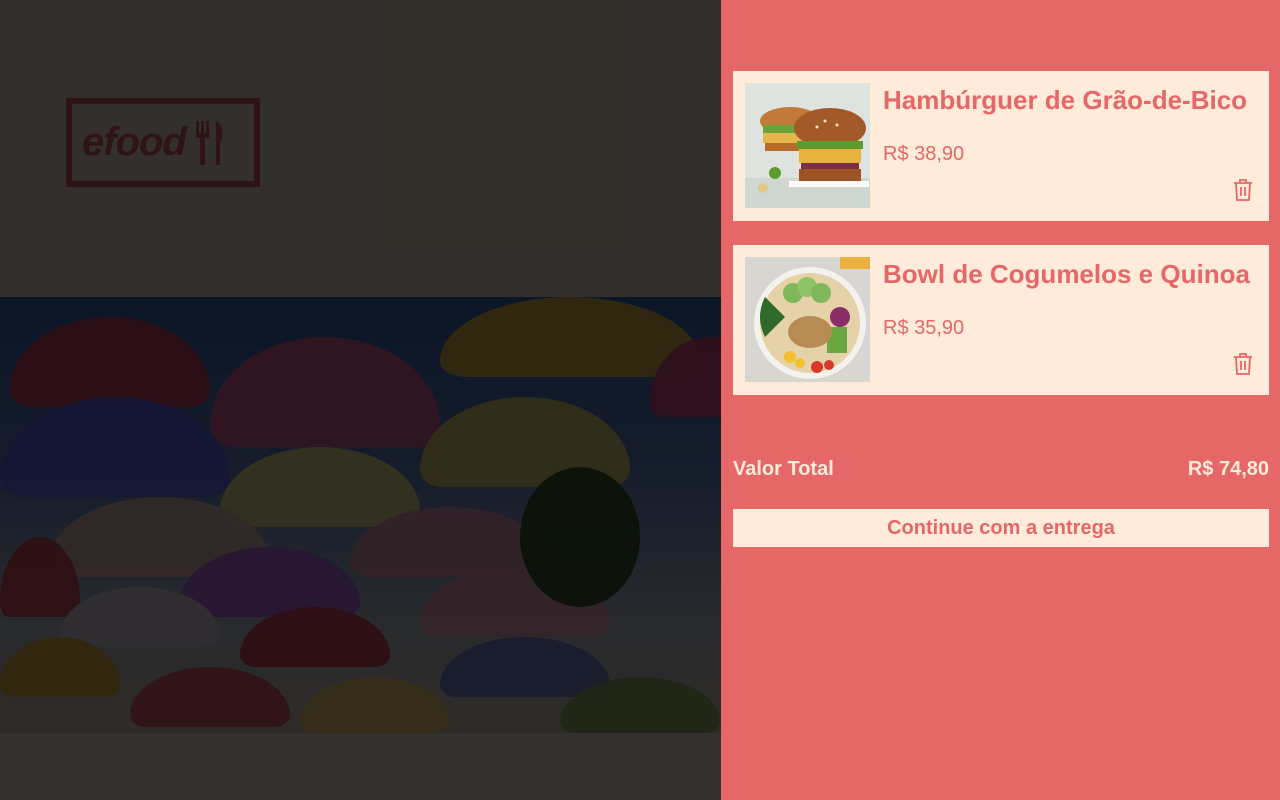 This screenshot has height=800, width=1280. Describe the element at coordinates (1066, 274) in the screenshot. I see `item-name: Bowl de Cogumelos e Quinoa` at that location.